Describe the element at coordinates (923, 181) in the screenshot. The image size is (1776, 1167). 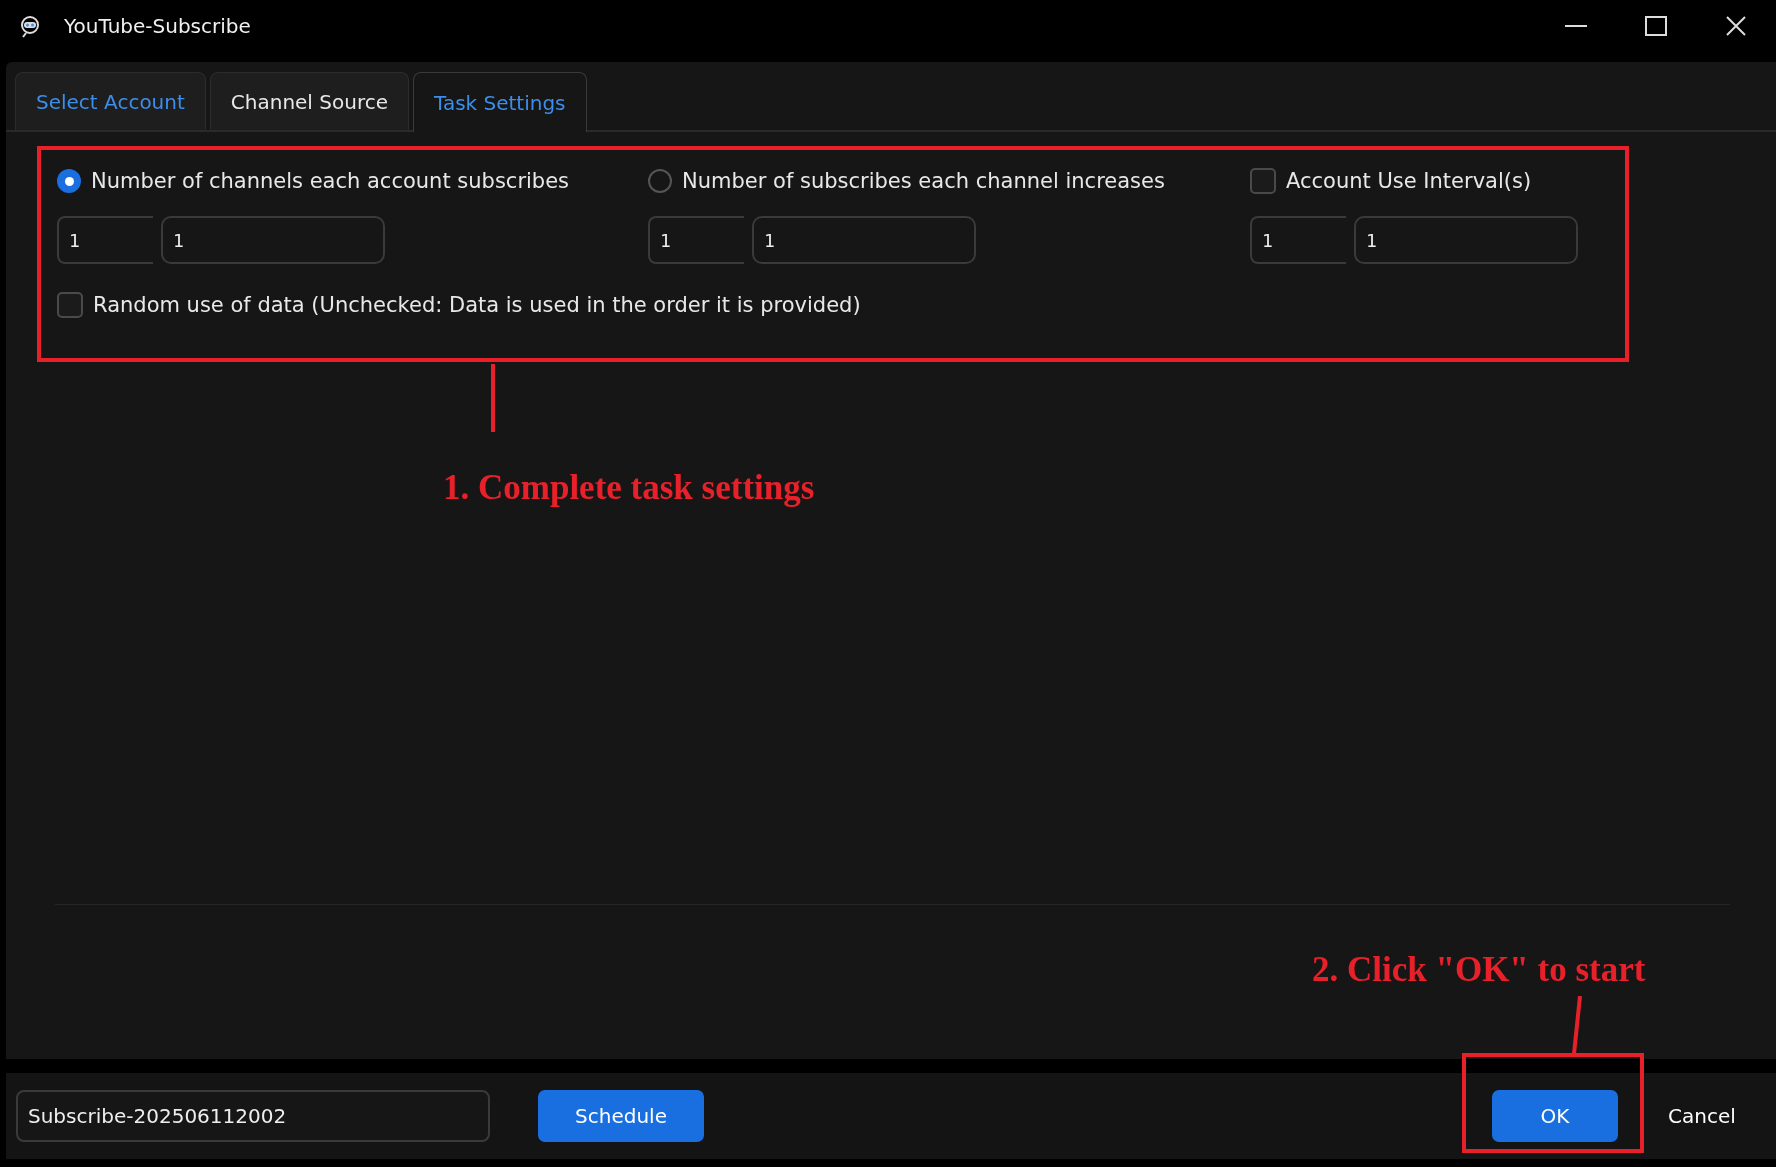
I see `option-label: Number of subscribes each channel increases` at that location.